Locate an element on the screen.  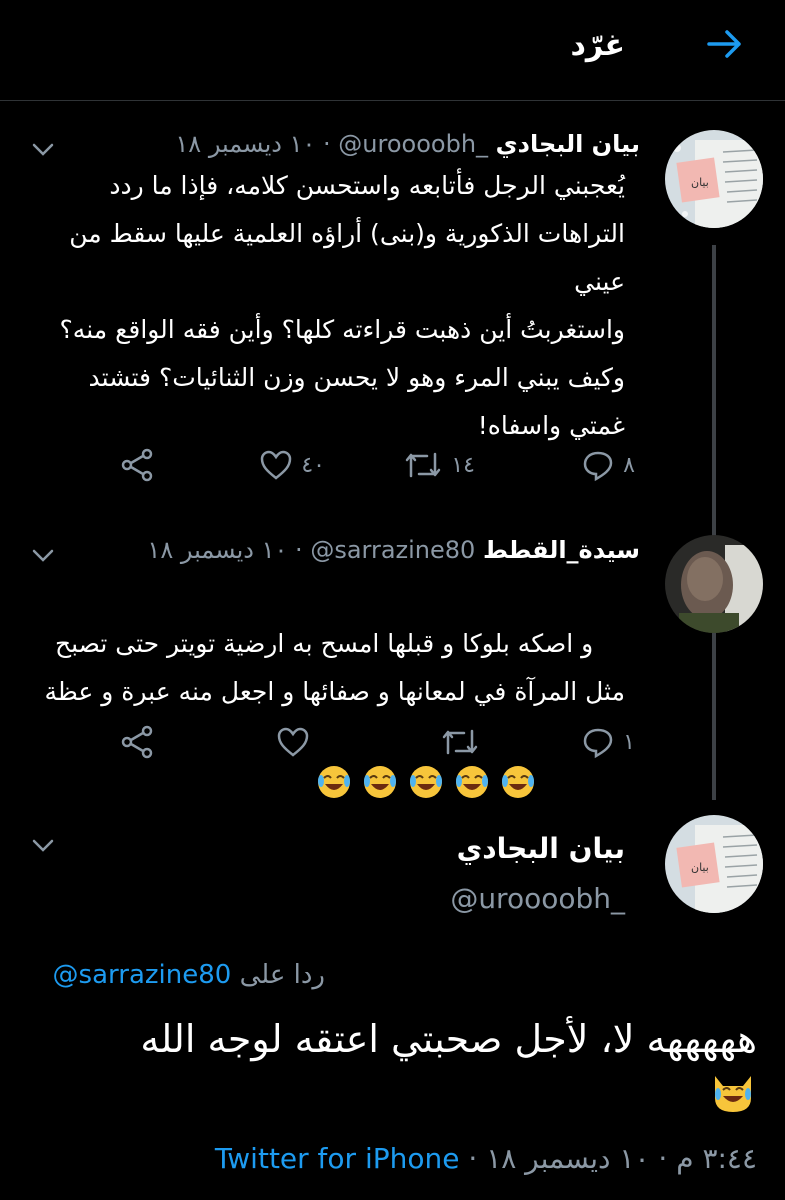
like-count: ٤٠ is located at coordinates (313, 465).